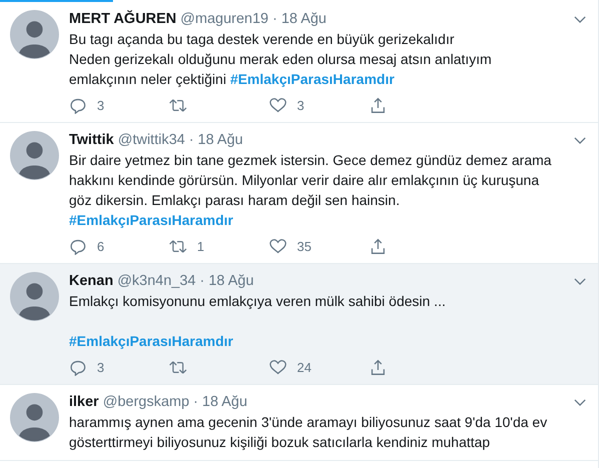  Describe the element at coordinates (280, 59) in the screenshot. I see `tweet-text: Neden gerizekalı olduğunu merak eden olursa mesaj atsın anlatıyım` at that location.